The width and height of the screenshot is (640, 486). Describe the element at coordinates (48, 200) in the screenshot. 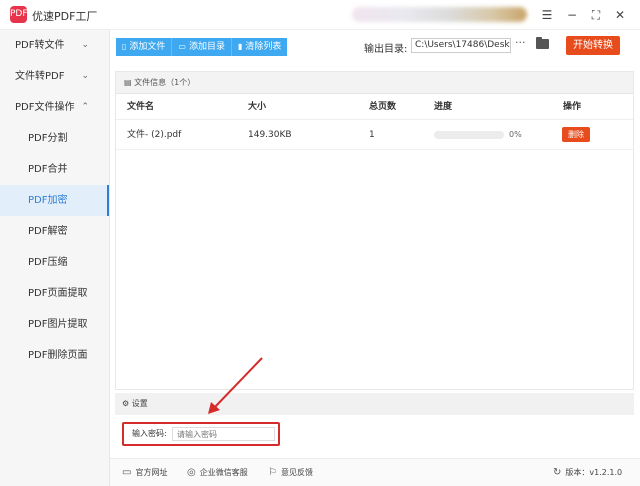

I see `sidebar-item-label: PDF加密` at that location.